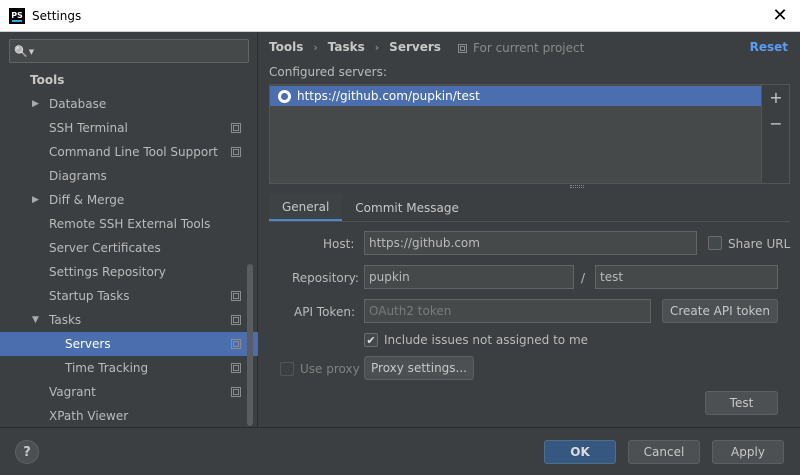 The height and width of the screenshot is (475, 800). What do you see at coordinates (324, 312) in the screenshot?
I see `api-token-label: API Token:` at bounding box center [324, 312].